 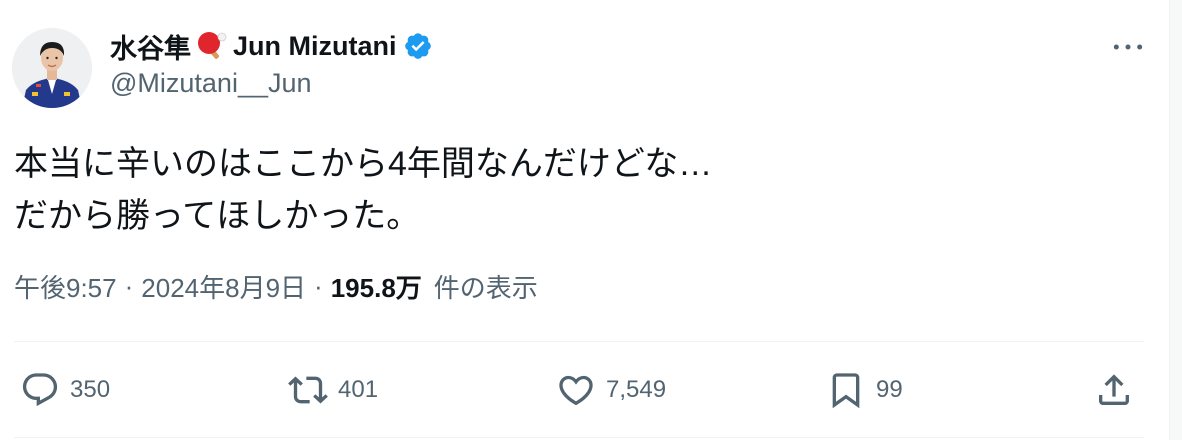 I want to click on share-icon, so click(x=1114, y=389).